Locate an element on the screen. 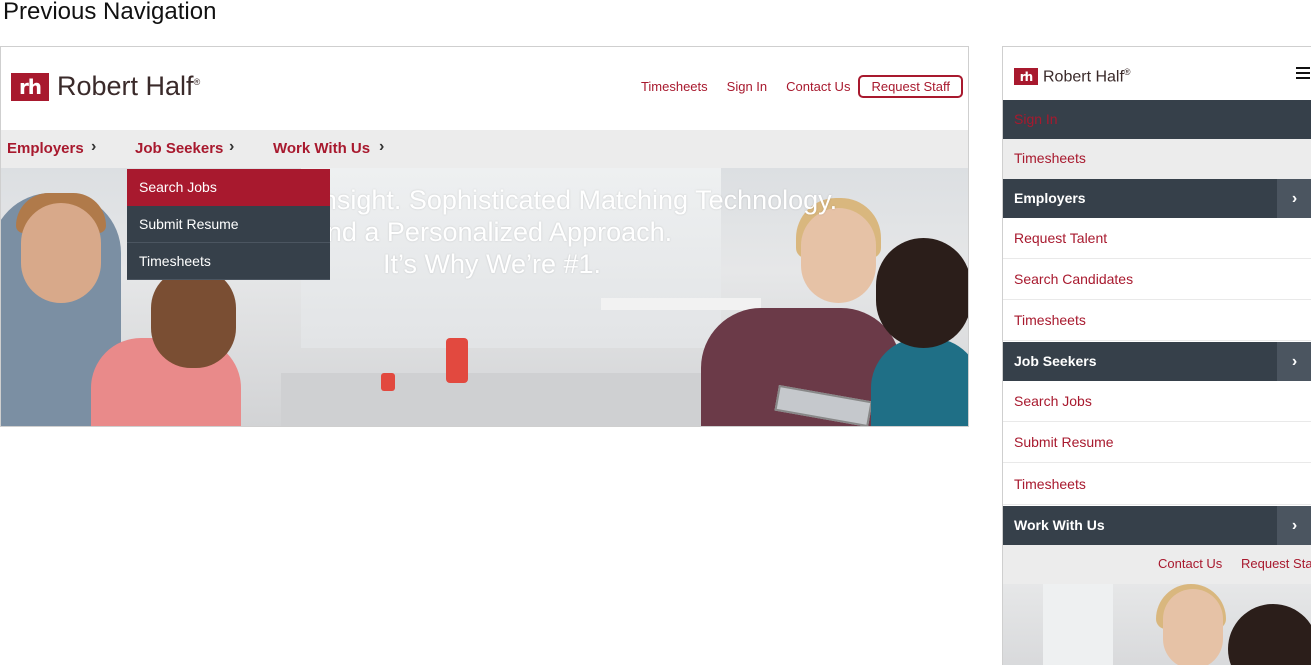  mobile-link-search-candidates: Search Candidates is located at coordinates (1157, 279).